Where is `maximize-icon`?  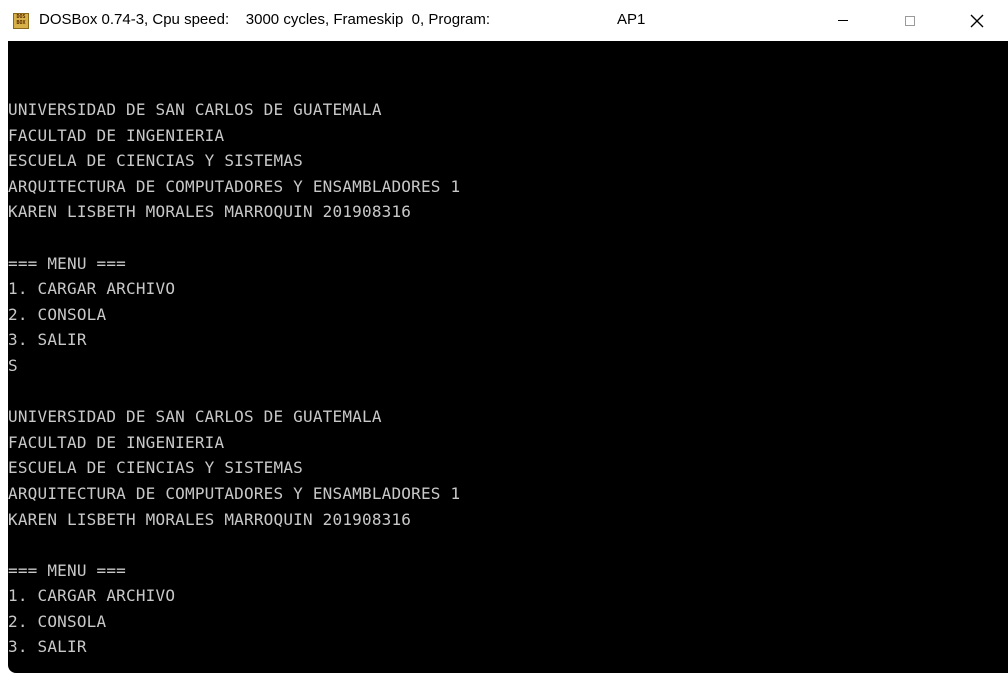
maximize-icon is located at coordinates (910, 20).